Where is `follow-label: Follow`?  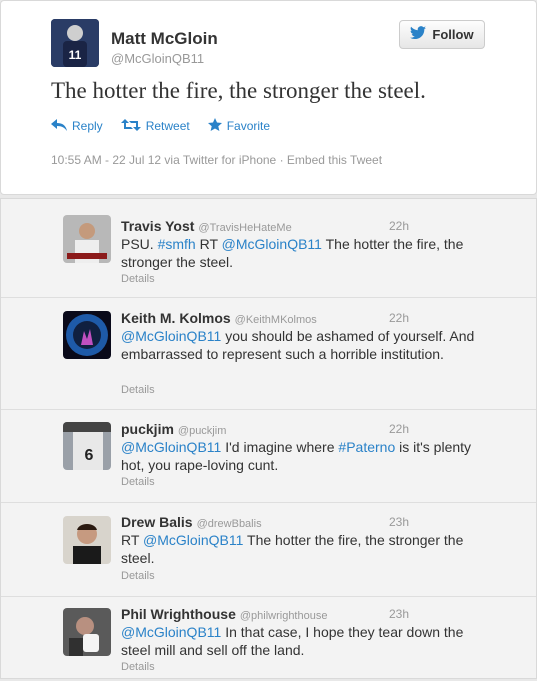 follow-label: Follow is located at coordinates (453, 34).